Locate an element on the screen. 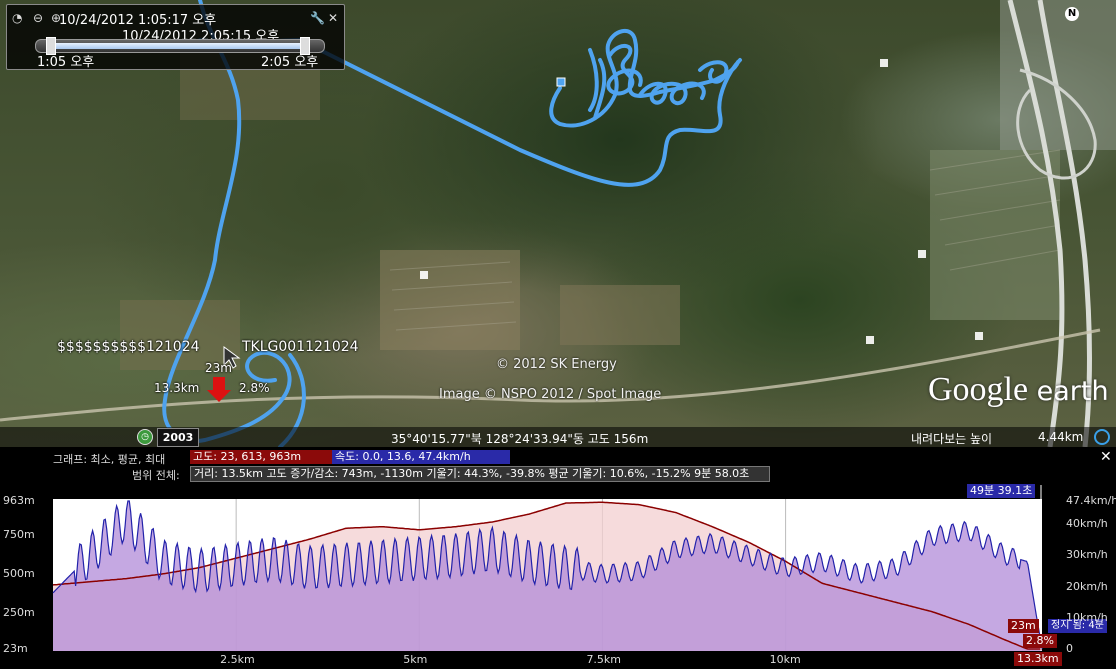  x-tick-label: 2.5km is located at coordinates (237, 659).